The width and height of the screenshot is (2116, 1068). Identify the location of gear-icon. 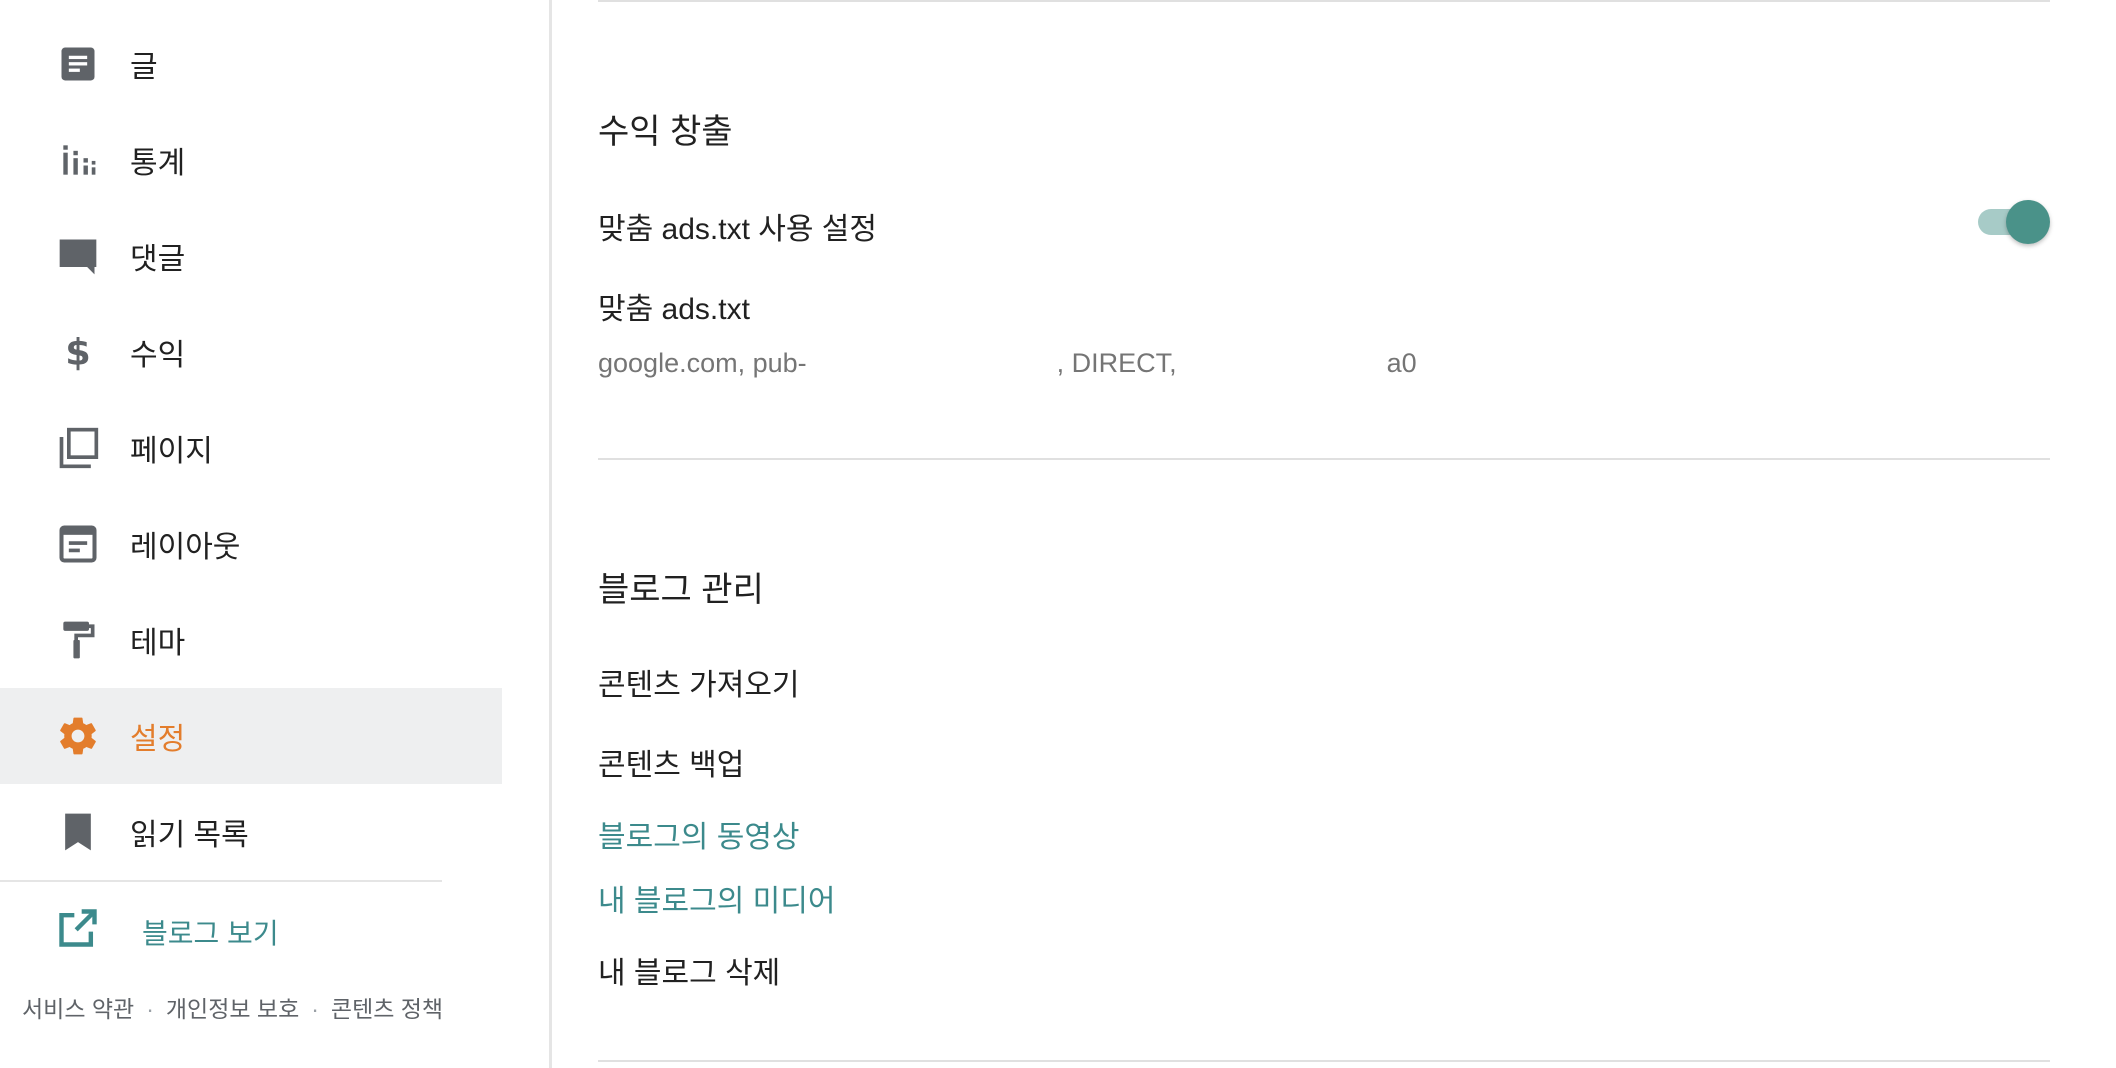
(78, 736).